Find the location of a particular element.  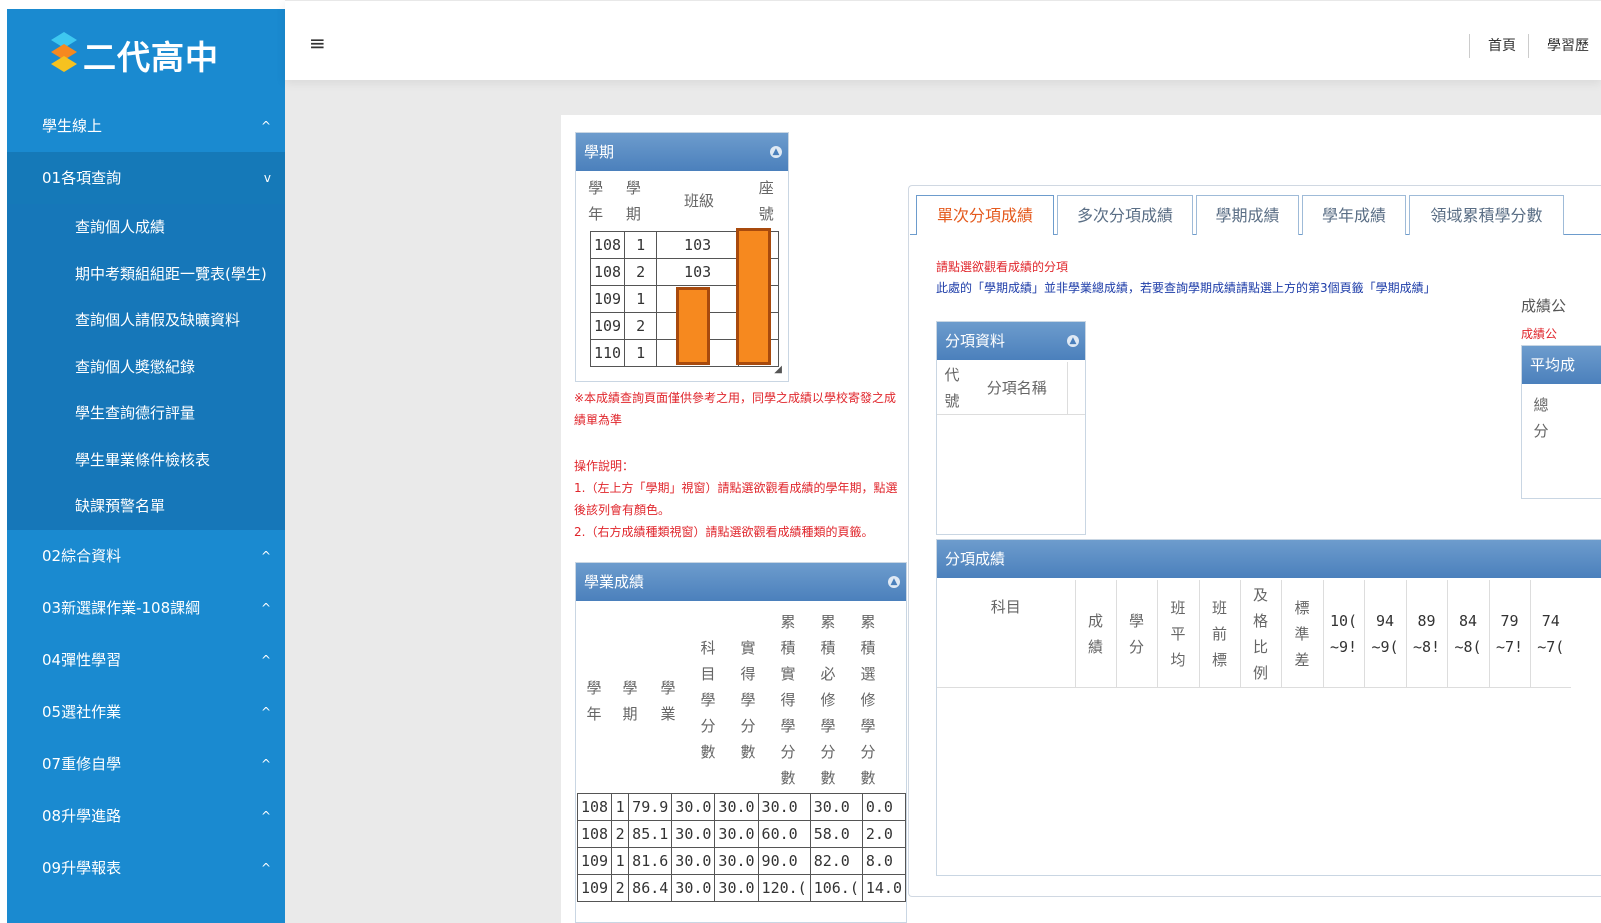

sidebar-item-club-selection: 05選社作業 ^ is located at coordinates (146, 712).